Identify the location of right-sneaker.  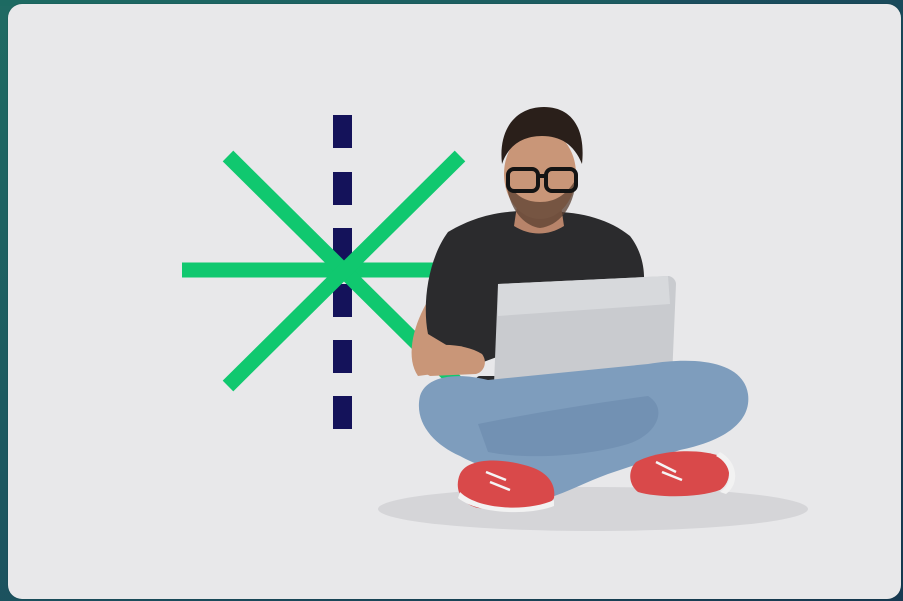
(679, 474).